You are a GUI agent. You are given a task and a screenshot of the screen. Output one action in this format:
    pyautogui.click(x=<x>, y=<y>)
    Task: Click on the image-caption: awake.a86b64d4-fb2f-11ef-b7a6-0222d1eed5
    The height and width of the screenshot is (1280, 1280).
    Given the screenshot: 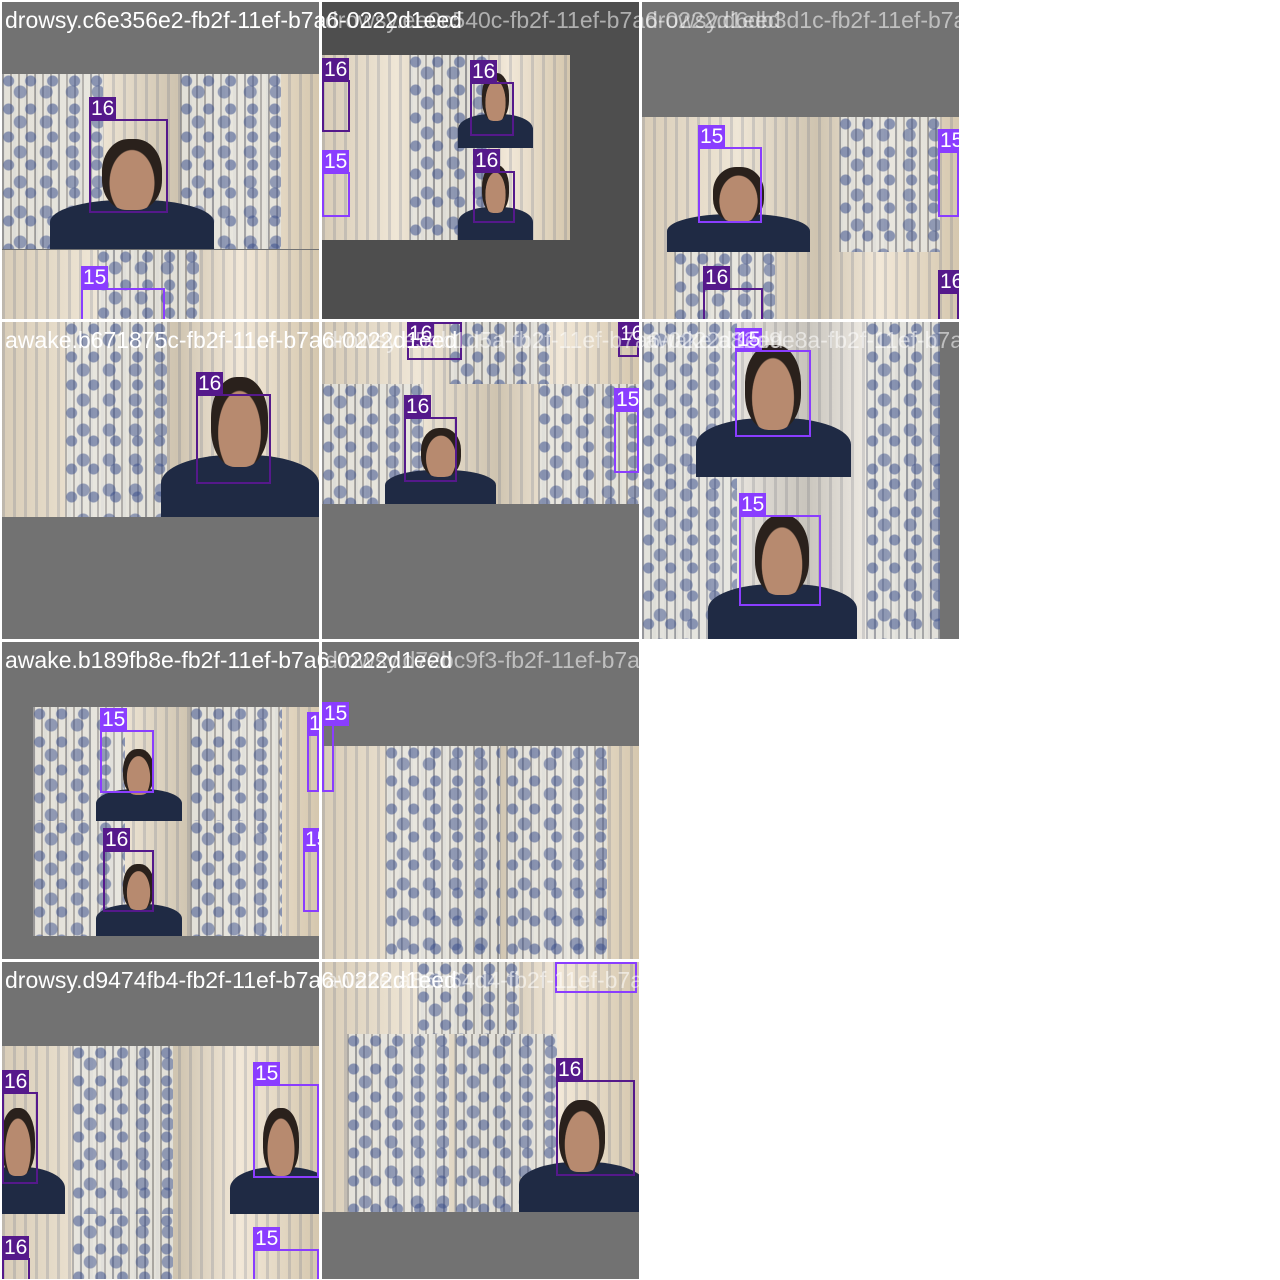 What is the action you would take?
    pyautogui.click(x=558, y=980)
    